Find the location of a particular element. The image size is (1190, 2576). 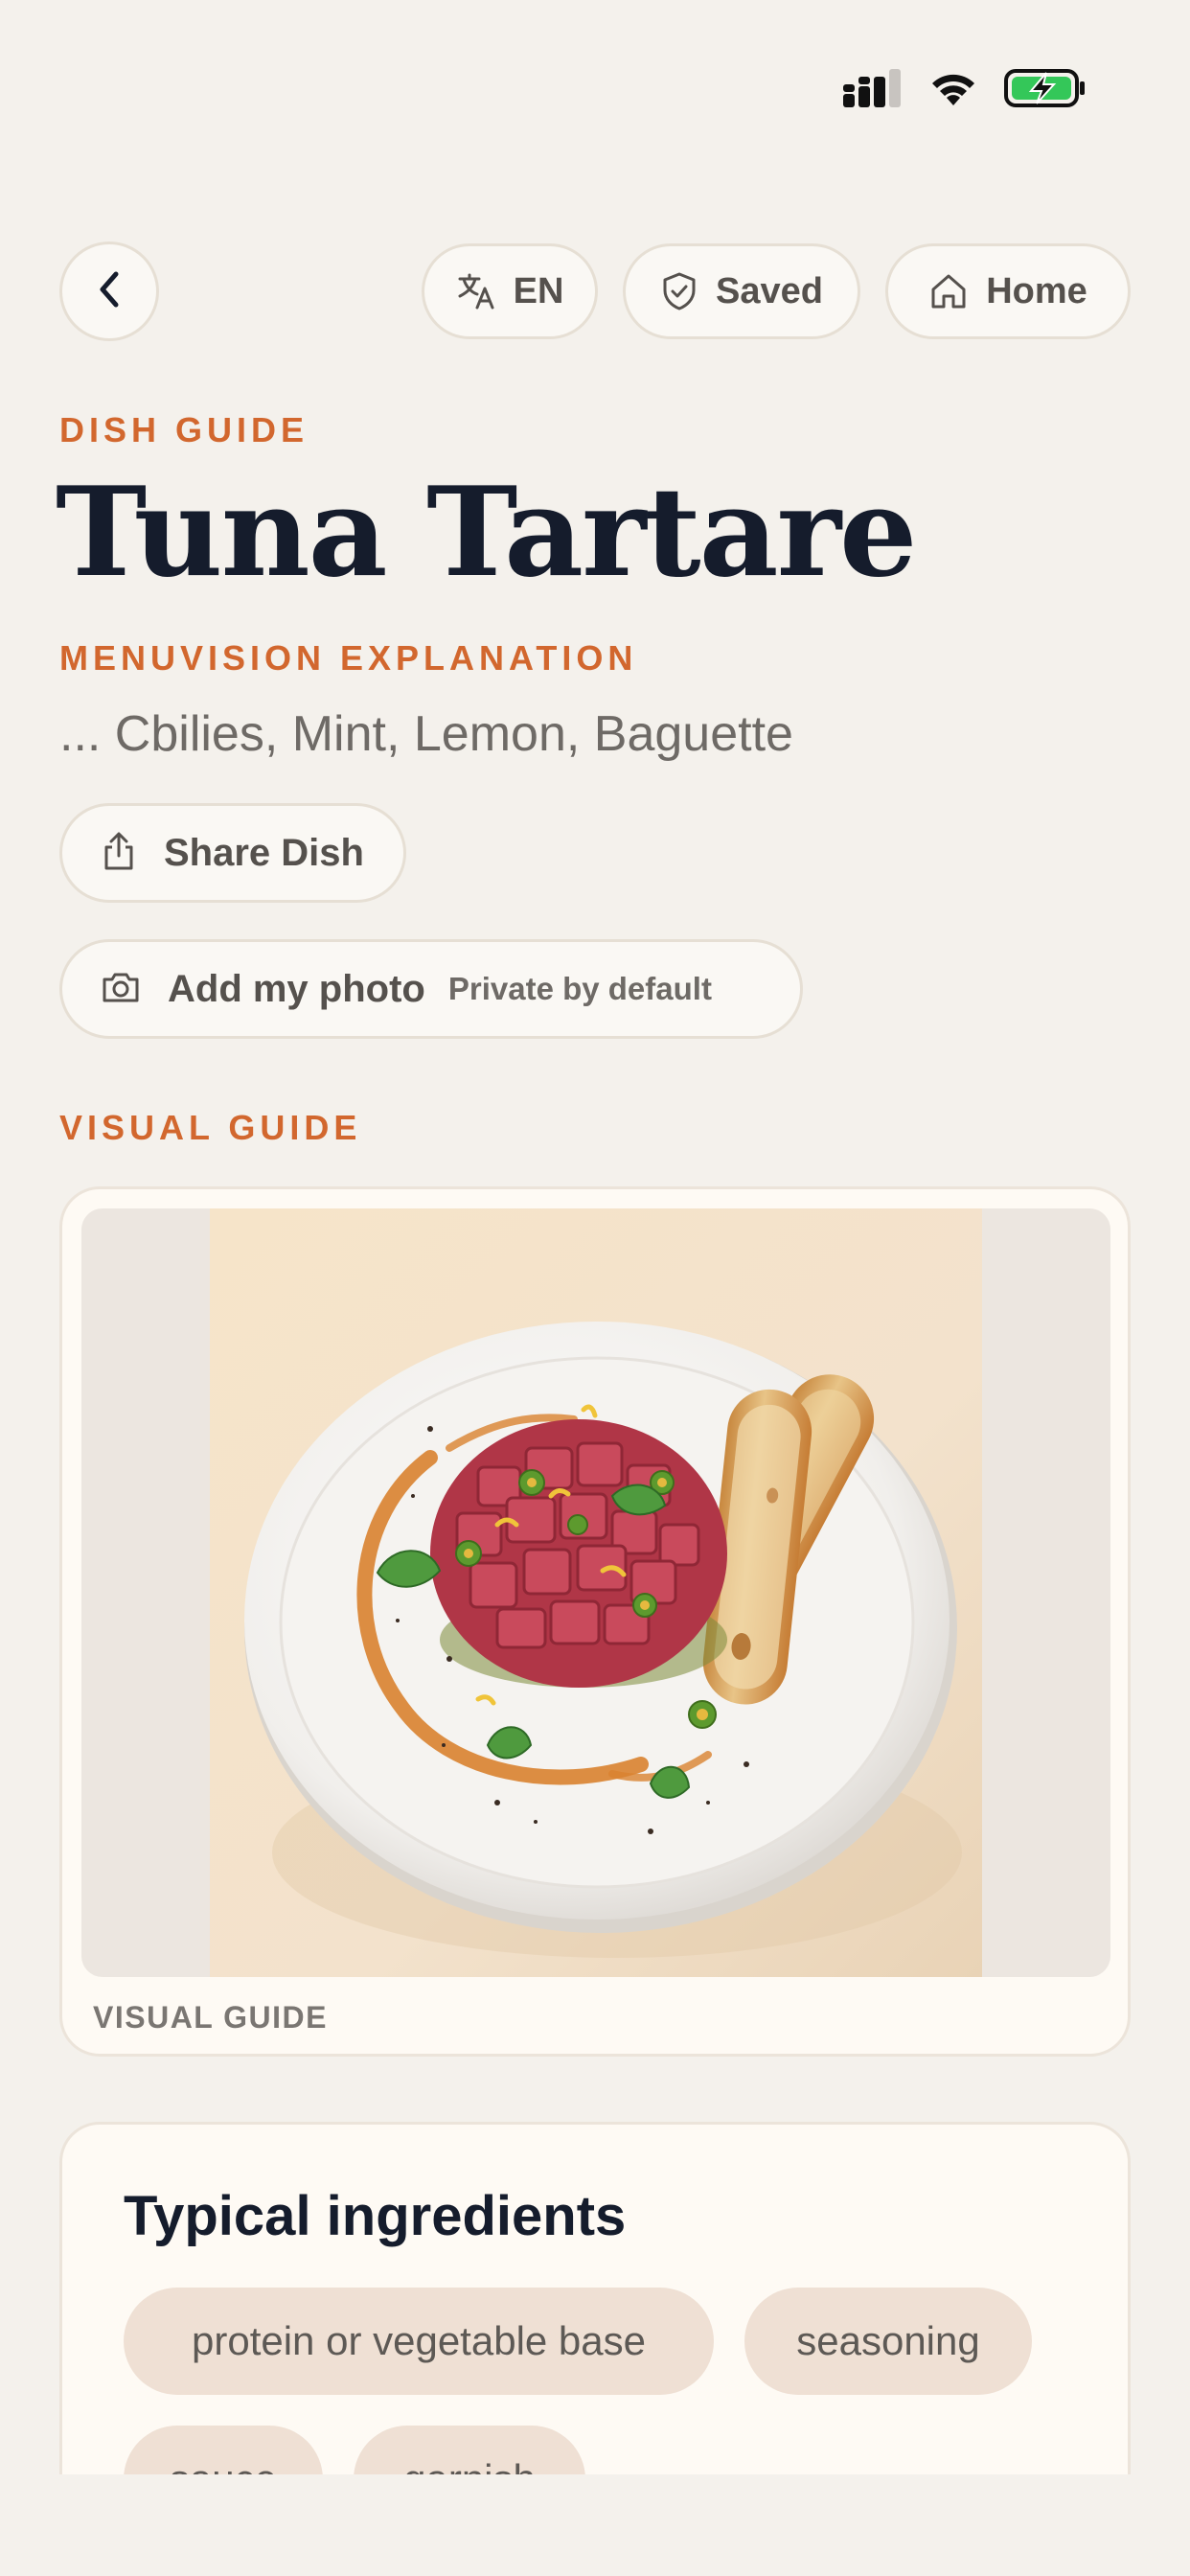

share-icon is located at coordinates (119, 853).